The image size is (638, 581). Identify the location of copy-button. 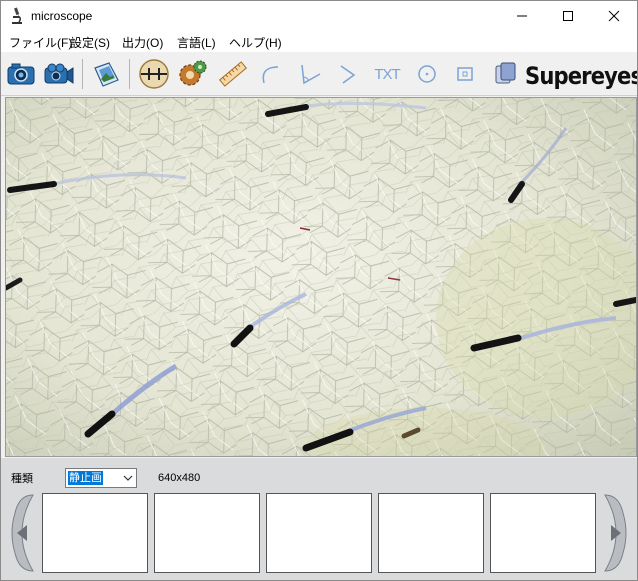
(505, 74).